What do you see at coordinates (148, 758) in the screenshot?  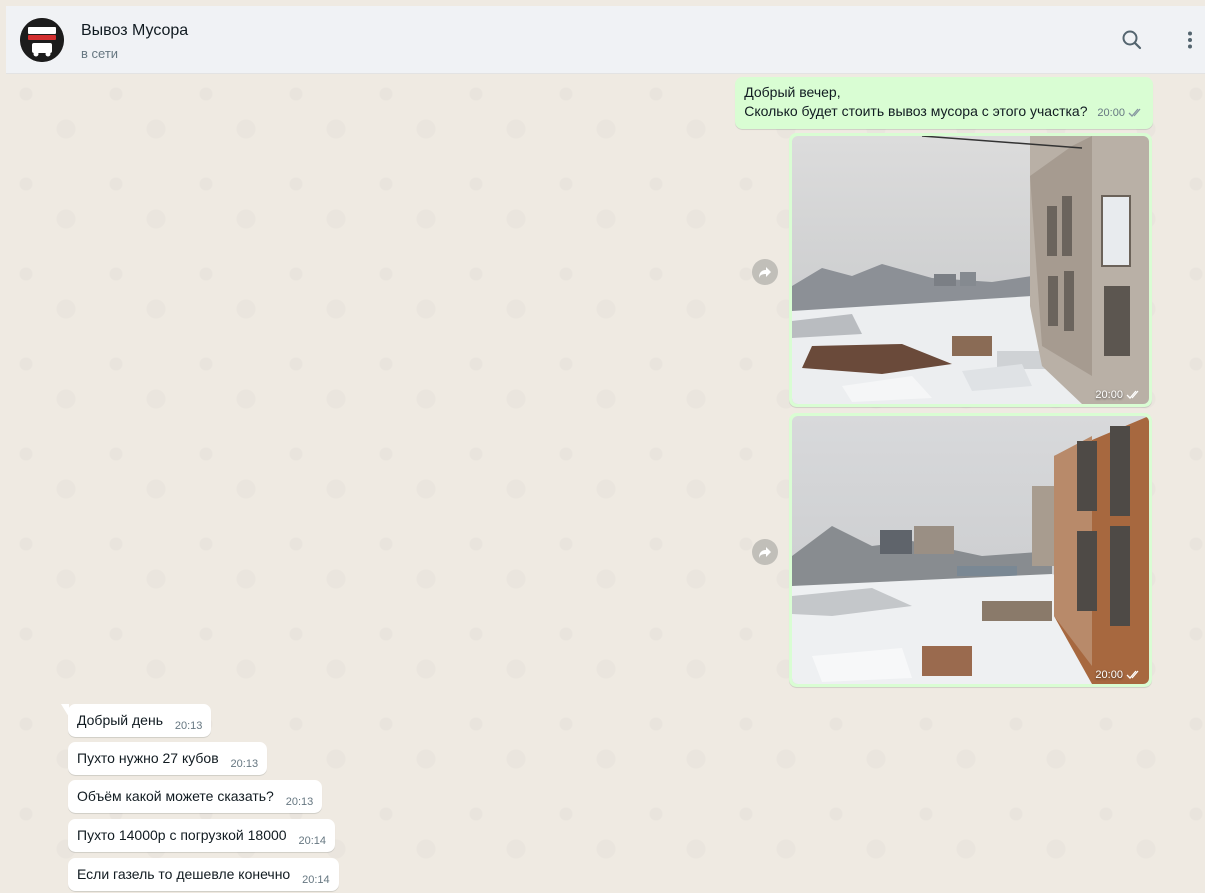 I see `message-text: Пухто нужно 27 кубов` at bounding box center [148, 758].